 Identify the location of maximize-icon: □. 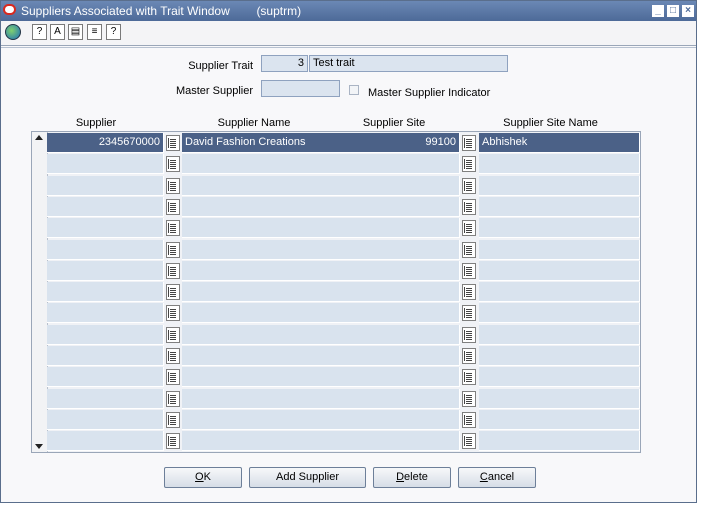
(673, 11).